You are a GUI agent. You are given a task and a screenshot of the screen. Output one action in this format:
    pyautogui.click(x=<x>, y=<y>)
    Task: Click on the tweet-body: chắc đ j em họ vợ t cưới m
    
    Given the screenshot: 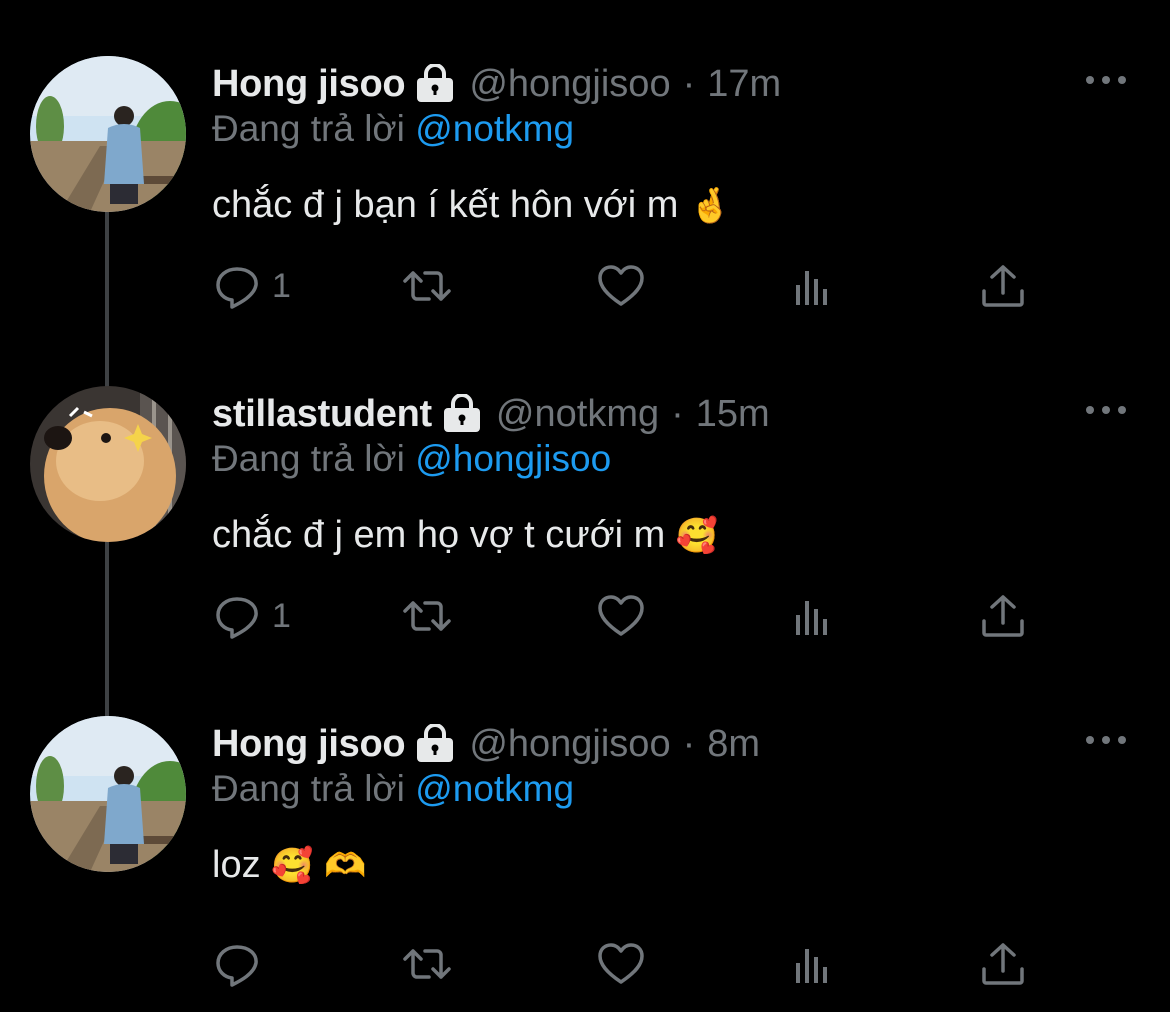 What is the action you would take?
    pyautogui.click(x=439, y=535)
    